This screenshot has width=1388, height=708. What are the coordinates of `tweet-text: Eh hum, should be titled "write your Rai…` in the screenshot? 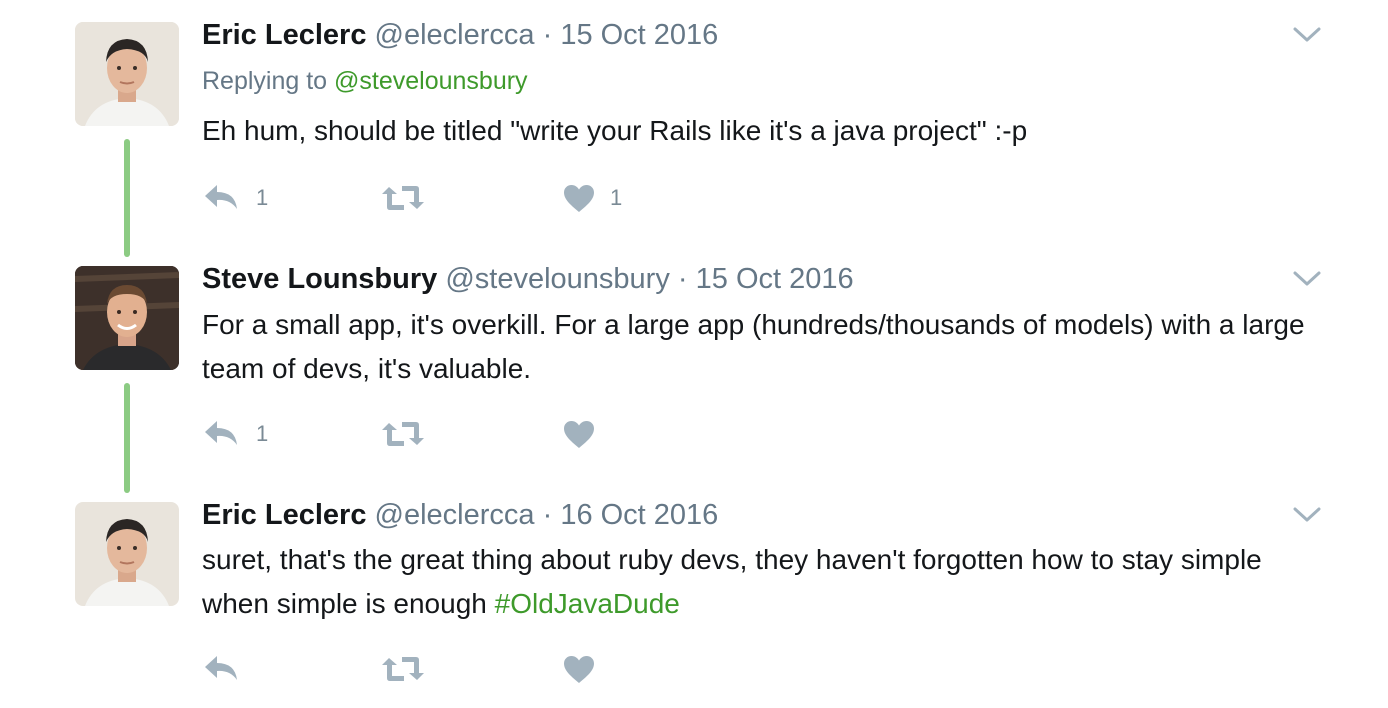 It's located at (615, 130).